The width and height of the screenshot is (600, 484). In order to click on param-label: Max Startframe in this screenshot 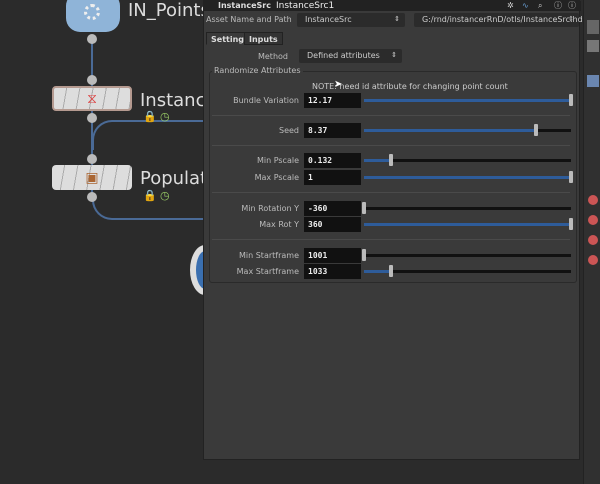, I will do `click(267, 271)`.